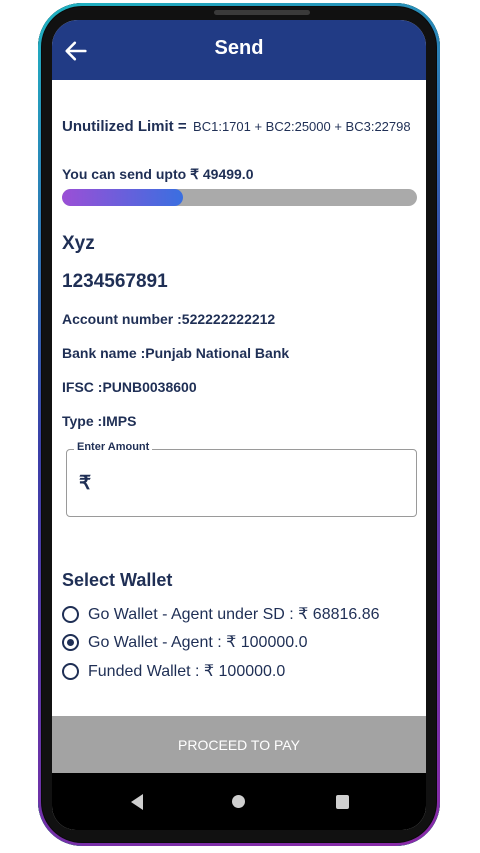  I want to click on unutilized-limit-label: Unutilized Limit =, so click(124, 126).